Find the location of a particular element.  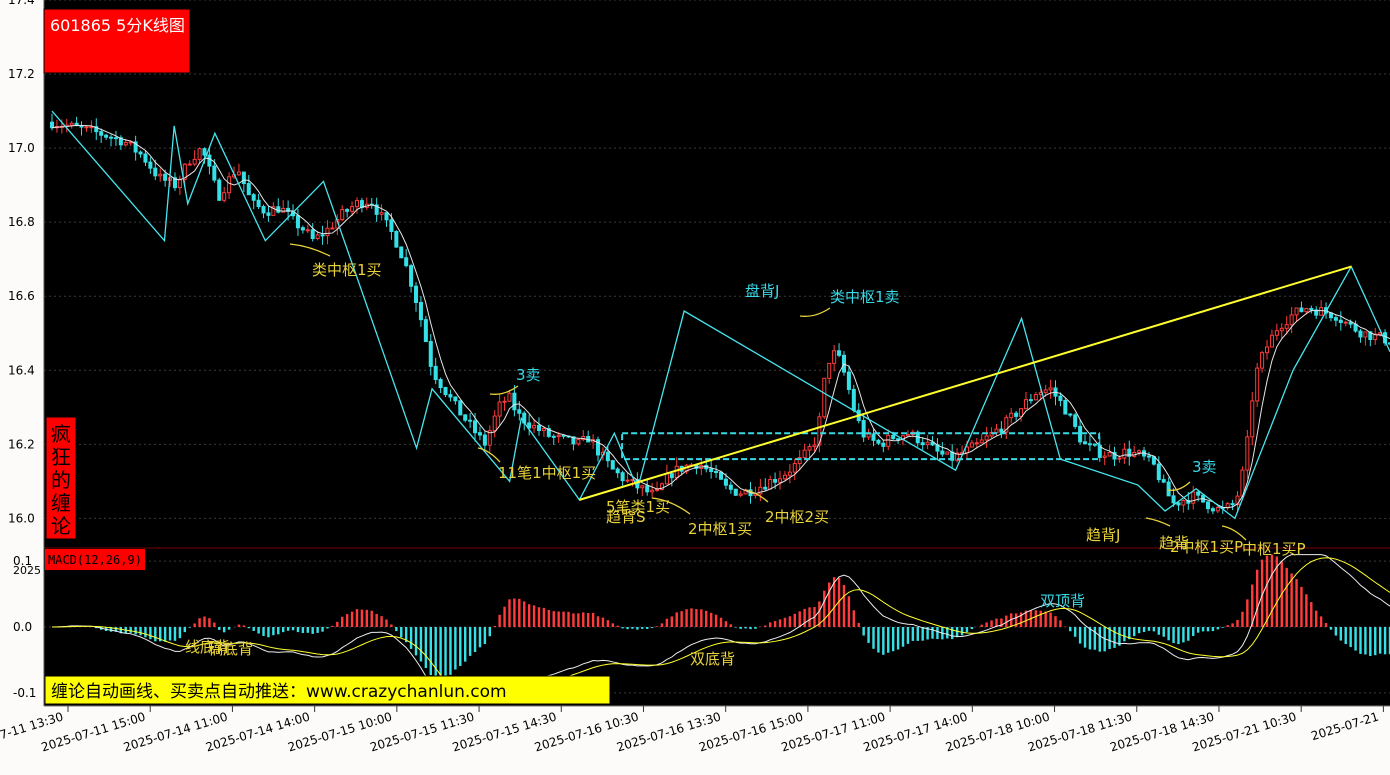

signal-annotation: 类中枢1买 is located at coordinates (347, 270).